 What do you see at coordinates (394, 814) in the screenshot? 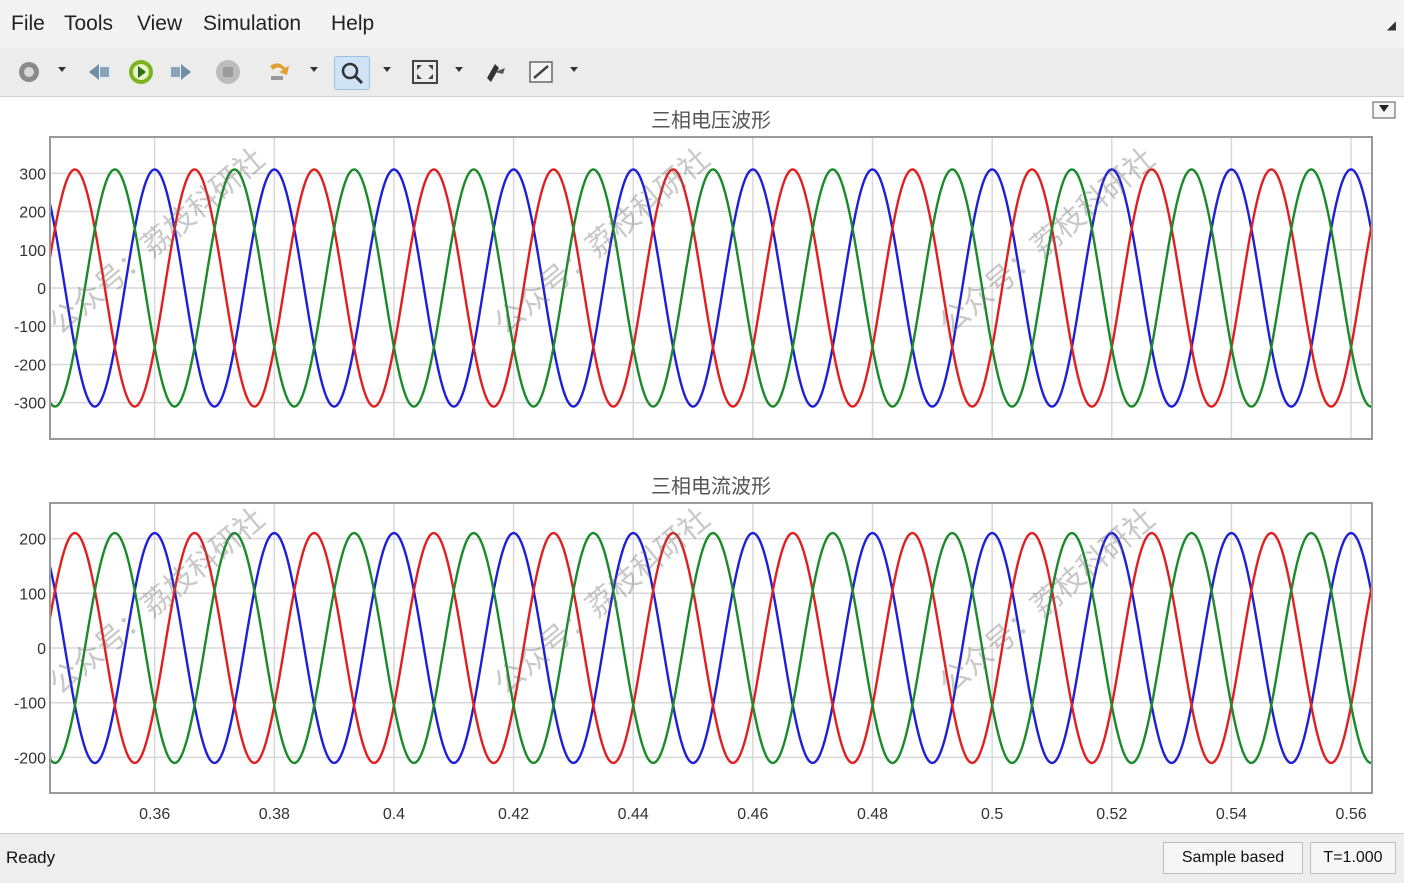
I see `x-tick-label: 0.4` at bounding box center [394, 814].